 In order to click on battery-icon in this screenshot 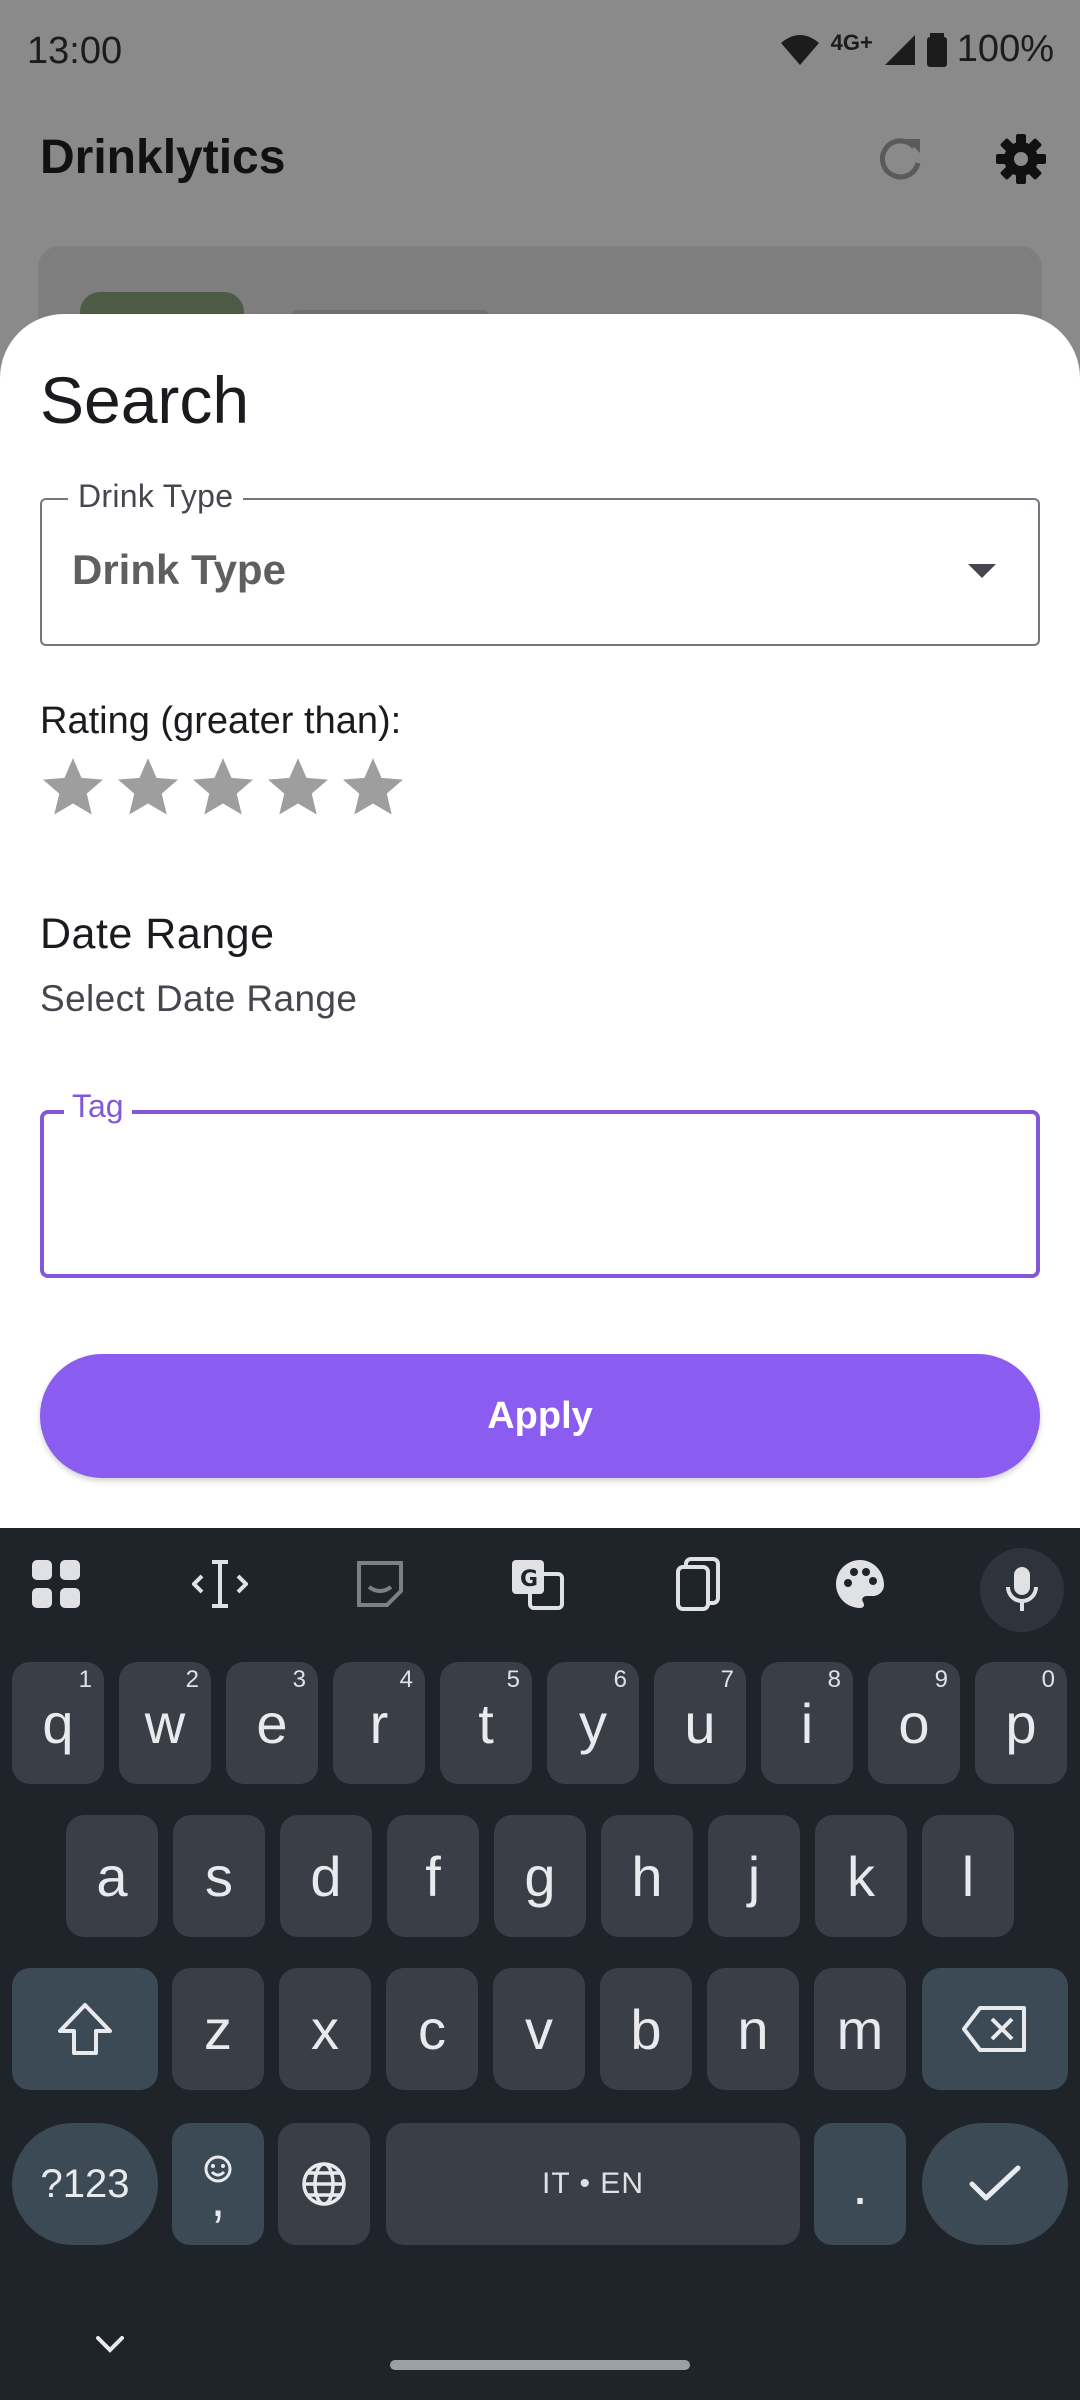, I will do `click(936, 49)`.